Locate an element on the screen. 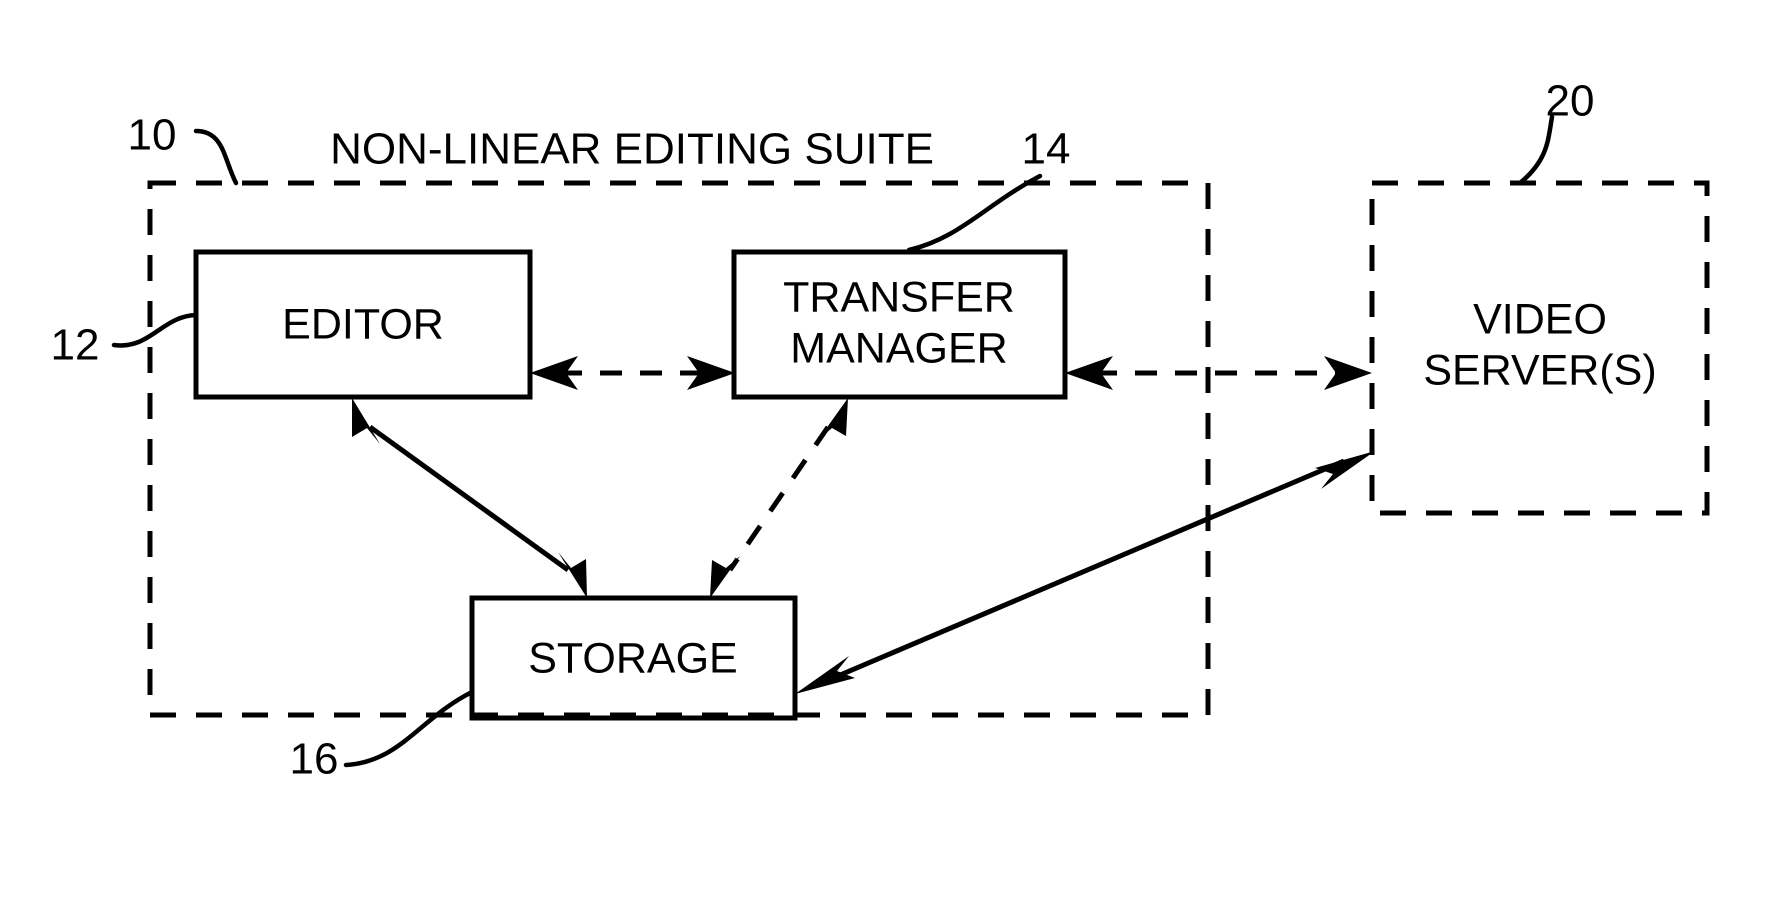  storage-leader-line is located at coordinates (409, 728).